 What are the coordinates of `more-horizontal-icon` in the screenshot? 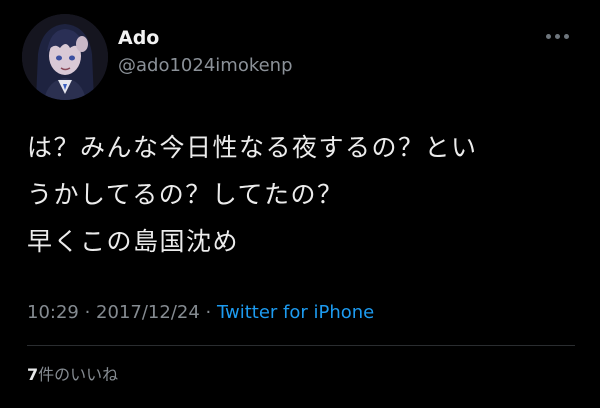 It's located at (548, 36).